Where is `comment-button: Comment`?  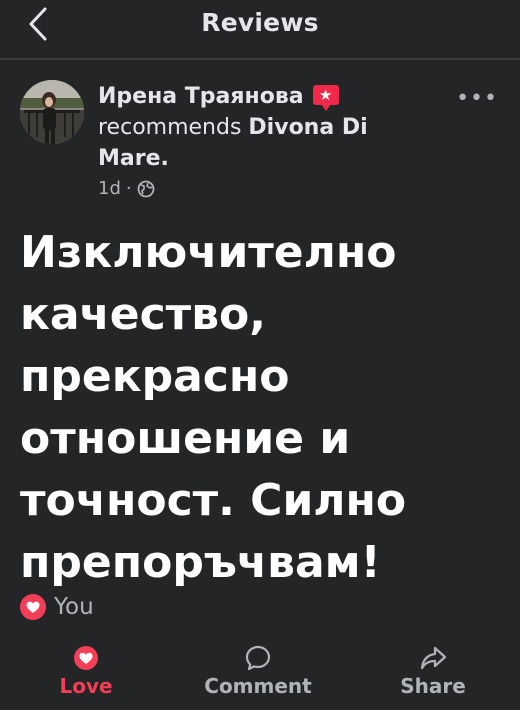 comment-button: Comment is located at coordinates (258, 669).